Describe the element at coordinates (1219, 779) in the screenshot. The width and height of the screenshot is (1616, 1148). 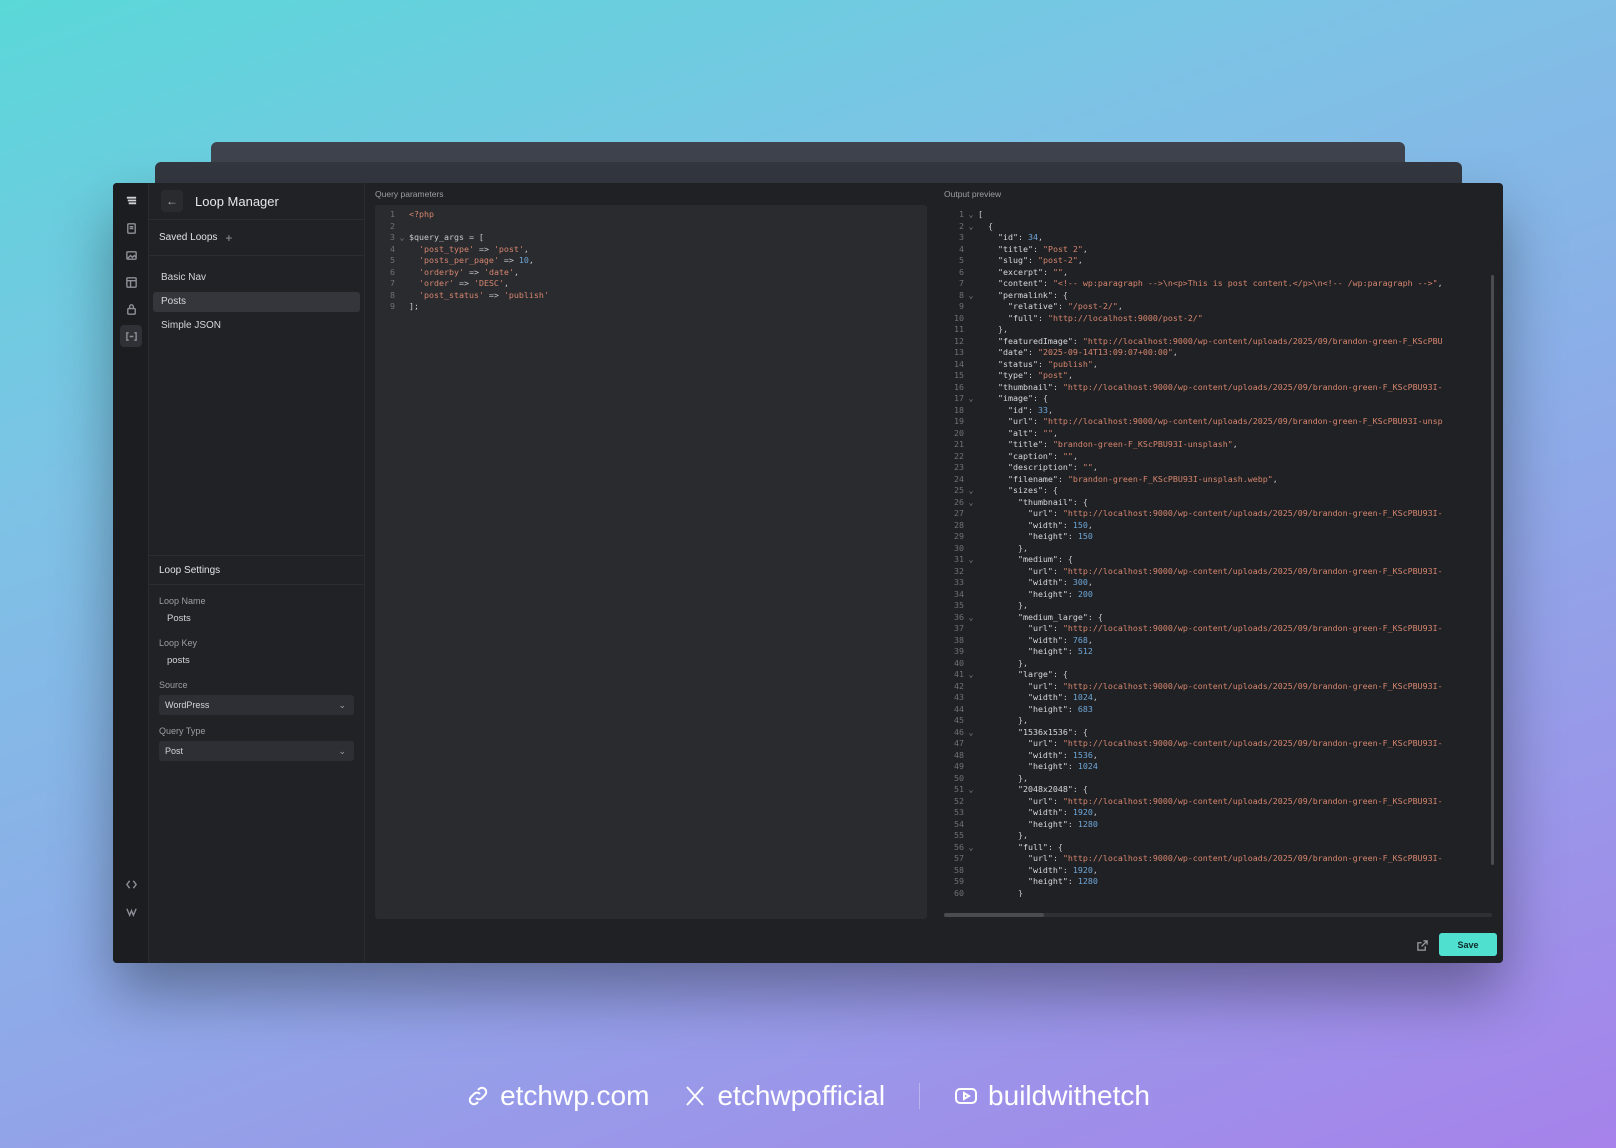
I see `code-line: 50 },` at that location.